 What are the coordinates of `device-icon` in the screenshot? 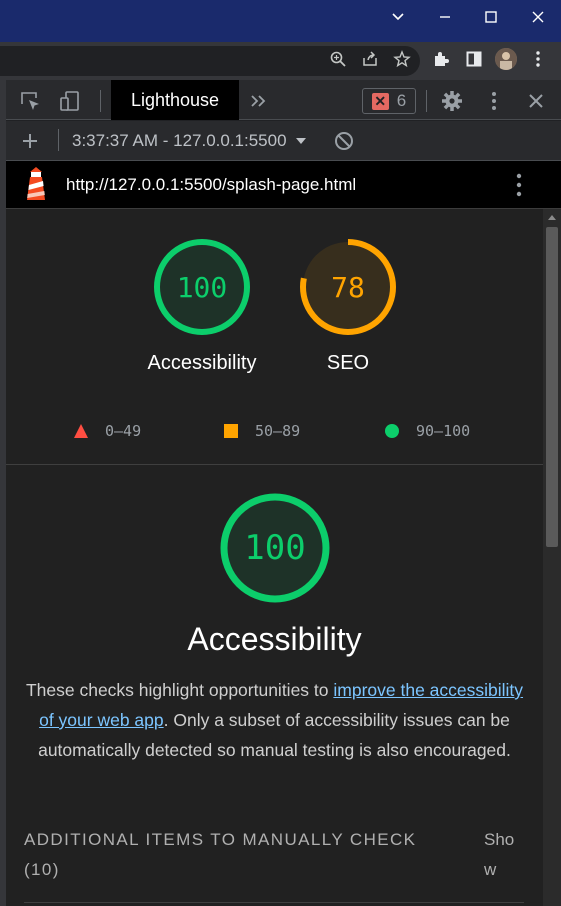 It's located at (70, 101).